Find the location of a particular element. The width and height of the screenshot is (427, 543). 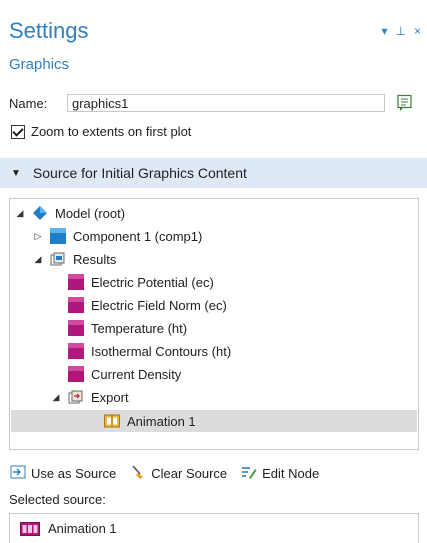

tree-node-electric-potential: Electric Potential (ec) is located at coordinates (141, 282).